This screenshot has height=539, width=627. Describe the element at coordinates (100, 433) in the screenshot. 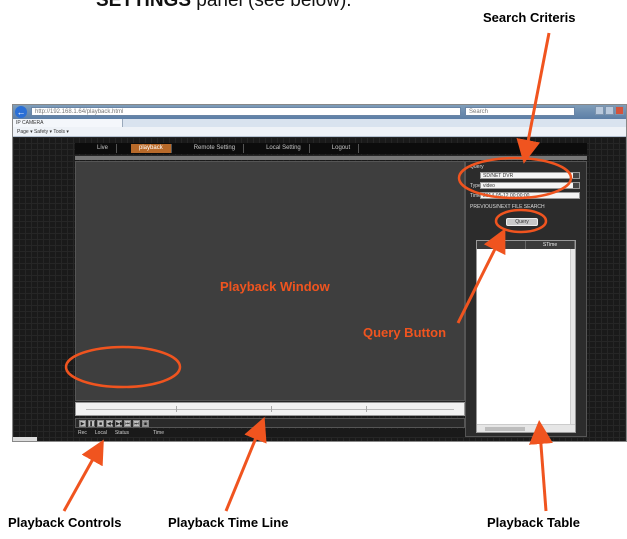

I see `status-local: Local` at that location.